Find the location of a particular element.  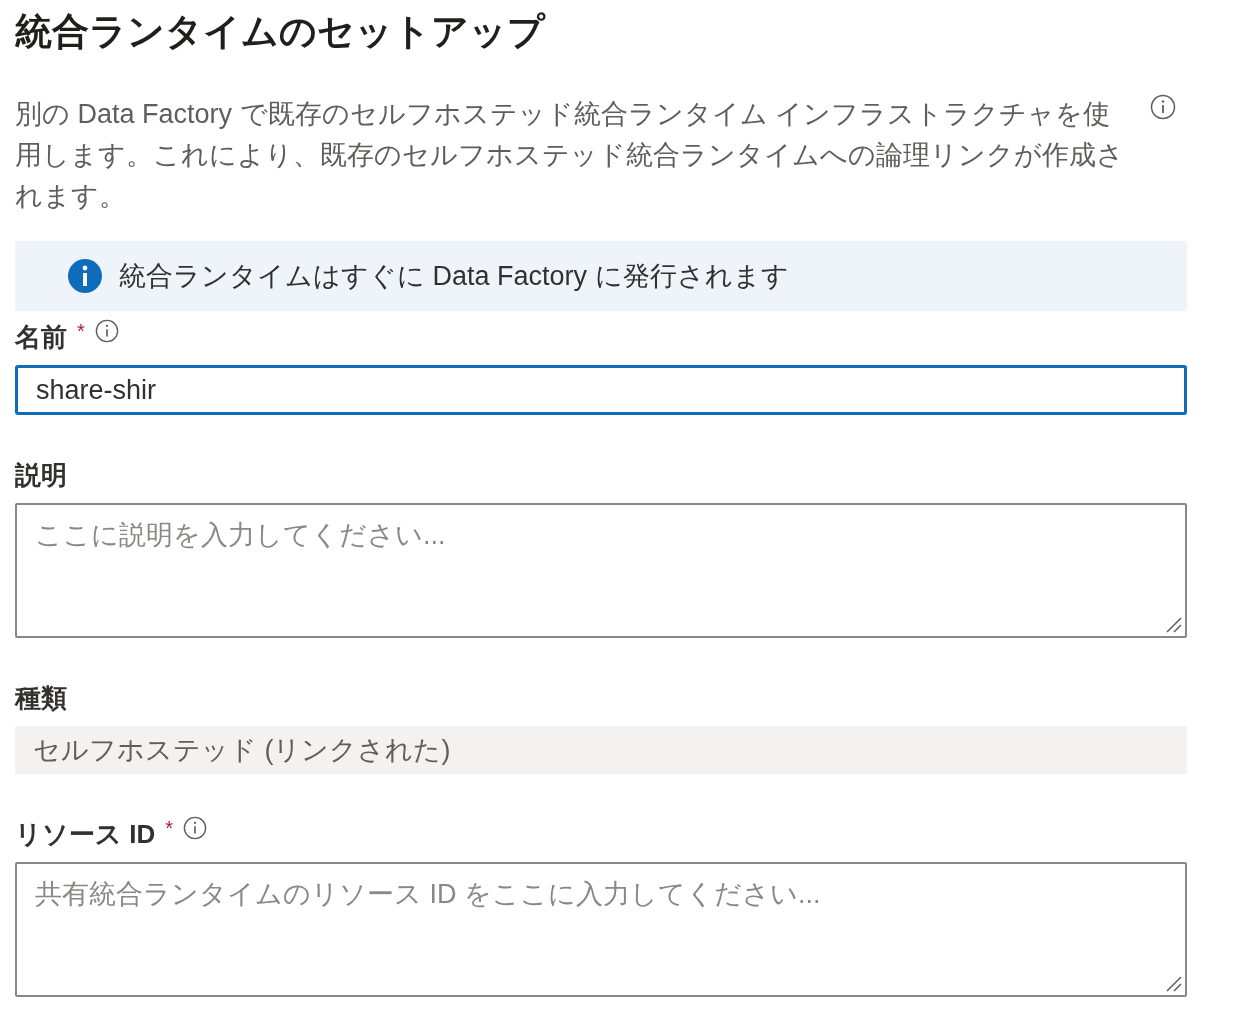

field-label: 説明 is located at coordinates (41, 475).